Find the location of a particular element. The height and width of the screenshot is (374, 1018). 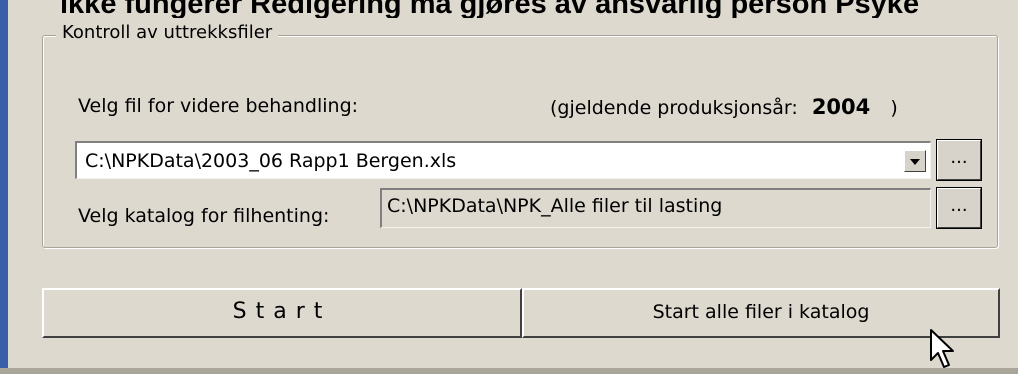

file-combobox-value: C:\NPKData\2003_06 Rapp1 Bergen.xls is located at coordinates (271, 161).